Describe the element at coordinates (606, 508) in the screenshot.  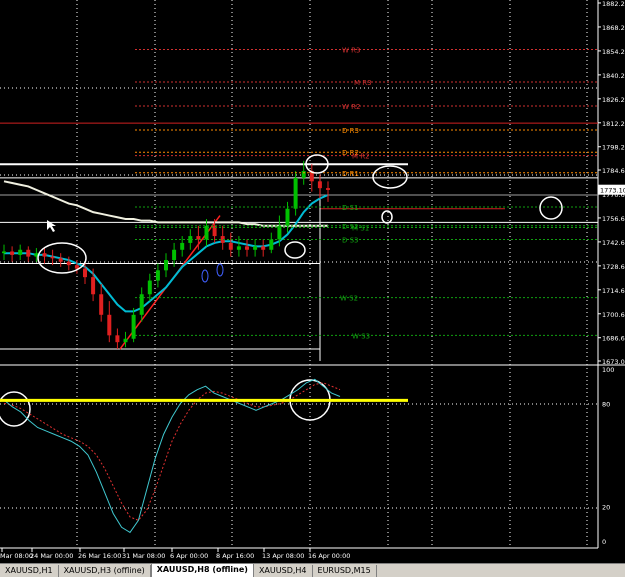
I see `osc-tick-label: 20` at that location.